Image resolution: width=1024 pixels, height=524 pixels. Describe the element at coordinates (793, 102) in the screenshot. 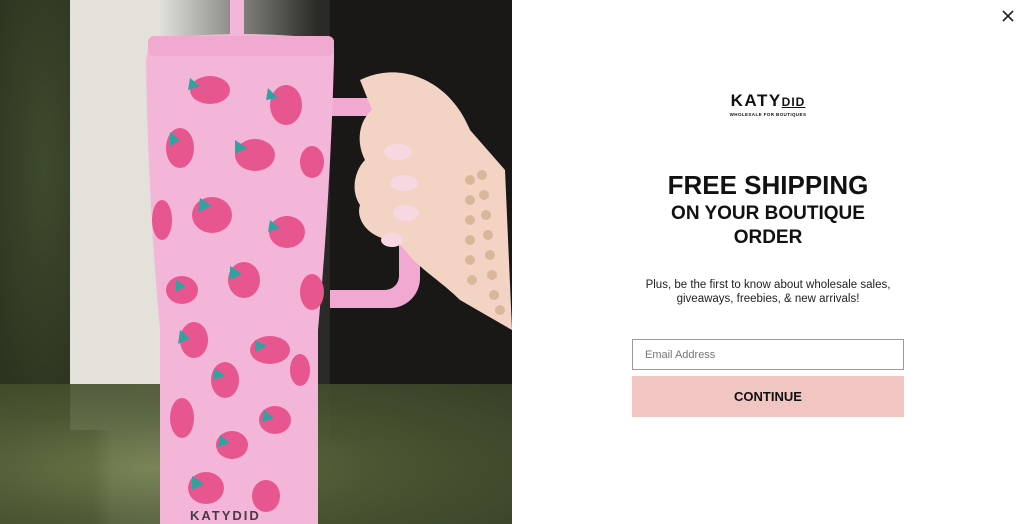

I see `logo-accent-text: DID` at that location.